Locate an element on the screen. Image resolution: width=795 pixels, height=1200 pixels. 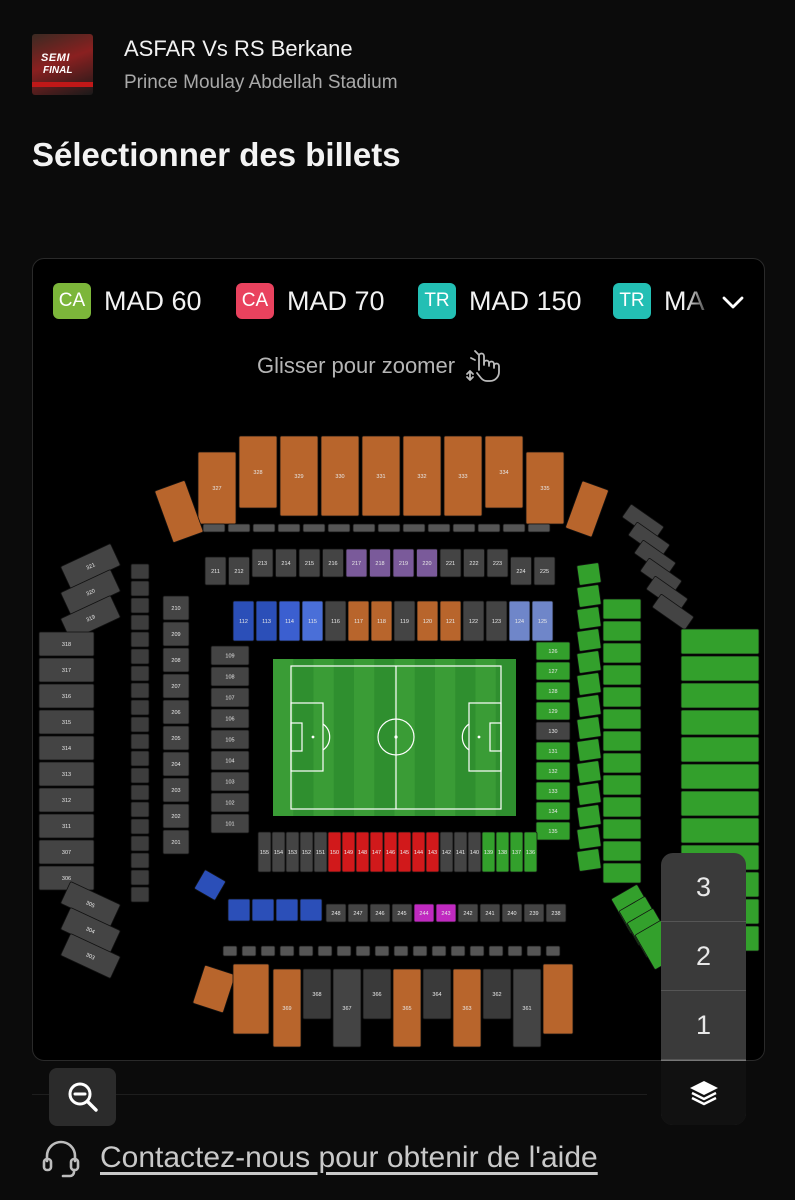
stadium-section: 115 is located at coordinates (312, 621).